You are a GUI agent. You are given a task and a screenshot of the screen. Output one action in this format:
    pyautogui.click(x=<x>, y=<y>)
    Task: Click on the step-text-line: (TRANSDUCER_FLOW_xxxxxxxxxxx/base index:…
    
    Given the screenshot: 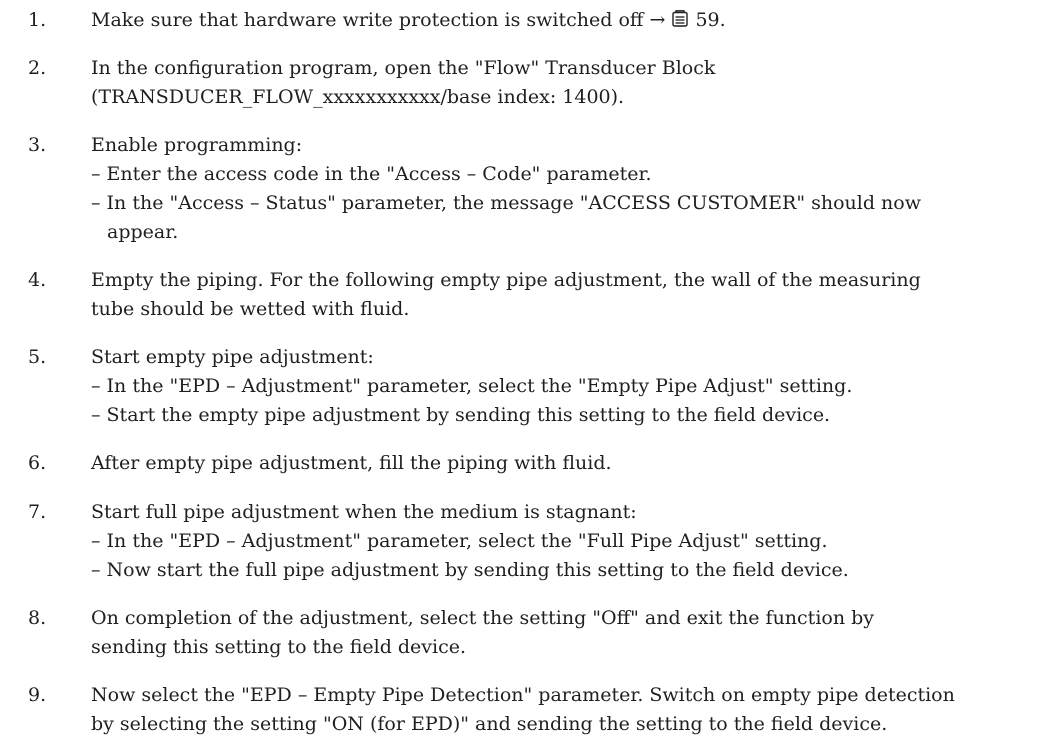 What is the action you would take?
    pyautogui.click(x=358, y=97)
    